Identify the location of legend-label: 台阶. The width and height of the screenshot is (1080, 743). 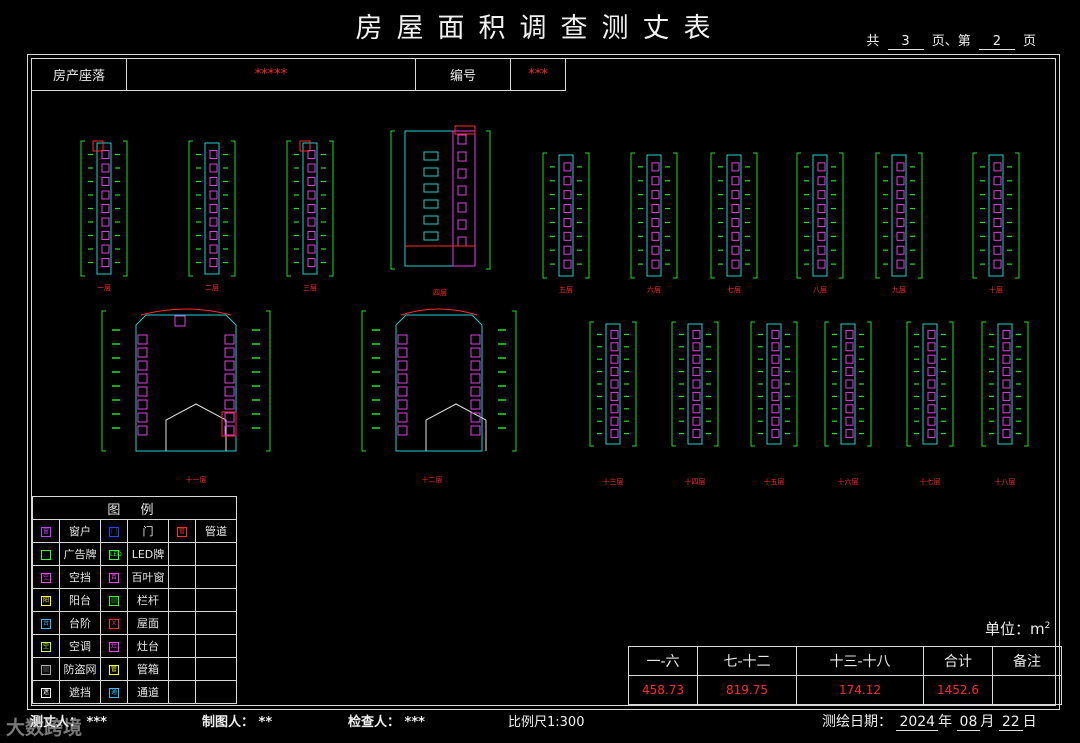
(80, 623).